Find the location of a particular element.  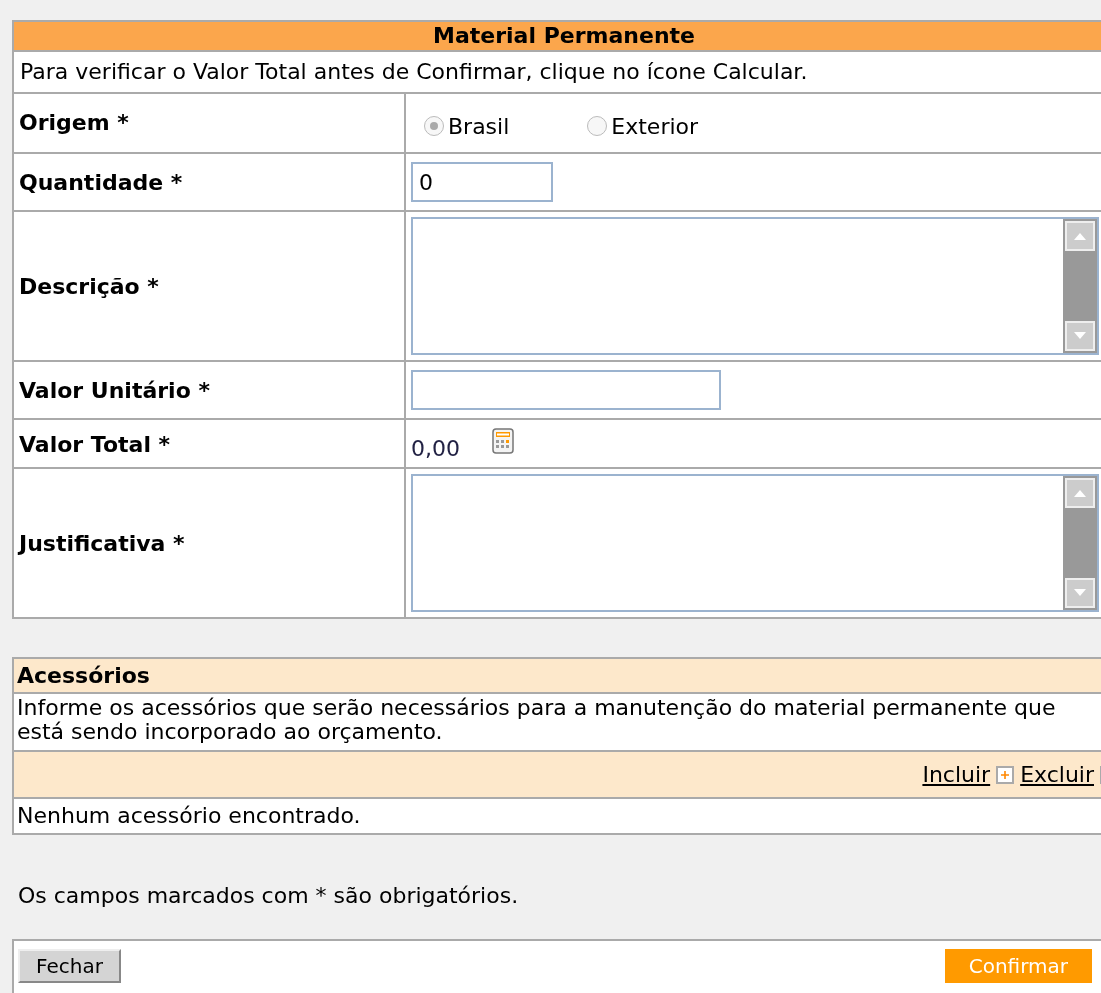

empty-message: Nenhum acessório encontrado. is located at coordinates (189, 816).